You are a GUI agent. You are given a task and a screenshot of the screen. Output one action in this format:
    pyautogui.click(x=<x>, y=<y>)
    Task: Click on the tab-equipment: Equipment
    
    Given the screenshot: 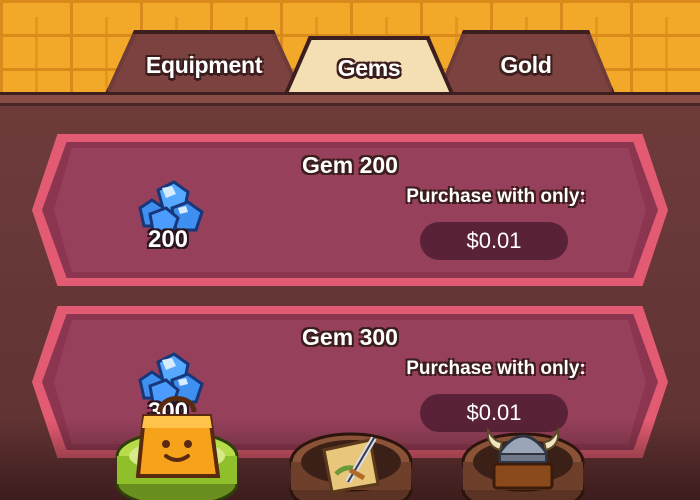 What is the action you would take?
    pyautogui.click(x=204, y=63)
    